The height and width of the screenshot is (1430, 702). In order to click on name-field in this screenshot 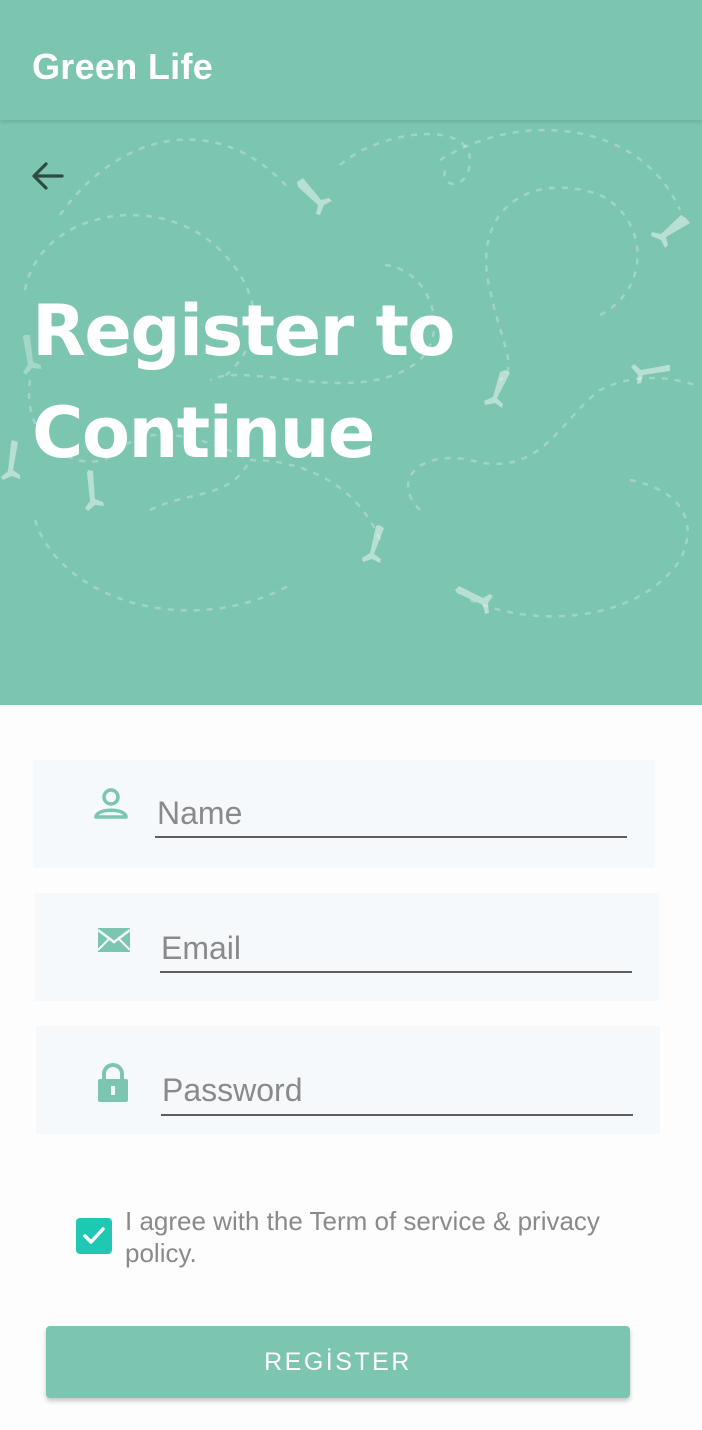, I will do `click(344, 814)`.